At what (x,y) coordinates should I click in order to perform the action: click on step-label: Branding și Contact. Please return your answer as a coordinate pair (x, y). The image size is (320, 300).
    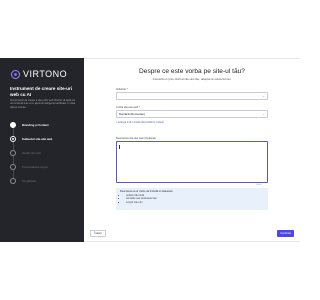
    Looking at the image, I should click on (35, 125).